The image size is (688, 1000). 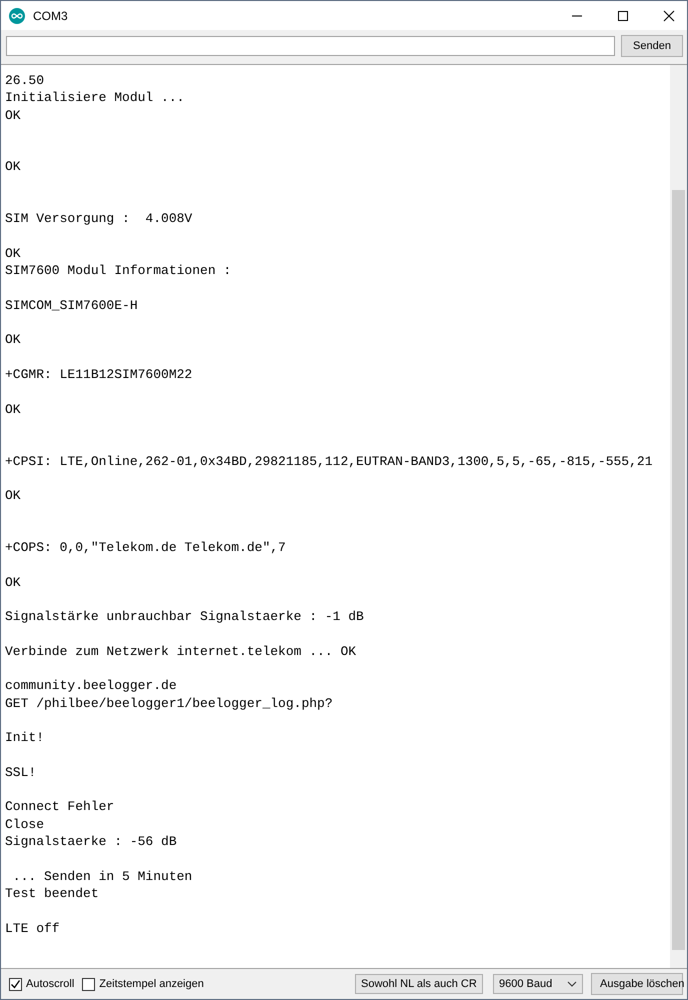 What do you see at coordinates (637, 984) in the screenshot?
I see `clear-output-button: Ausgabe löschen` at bounding box center [637, 984].